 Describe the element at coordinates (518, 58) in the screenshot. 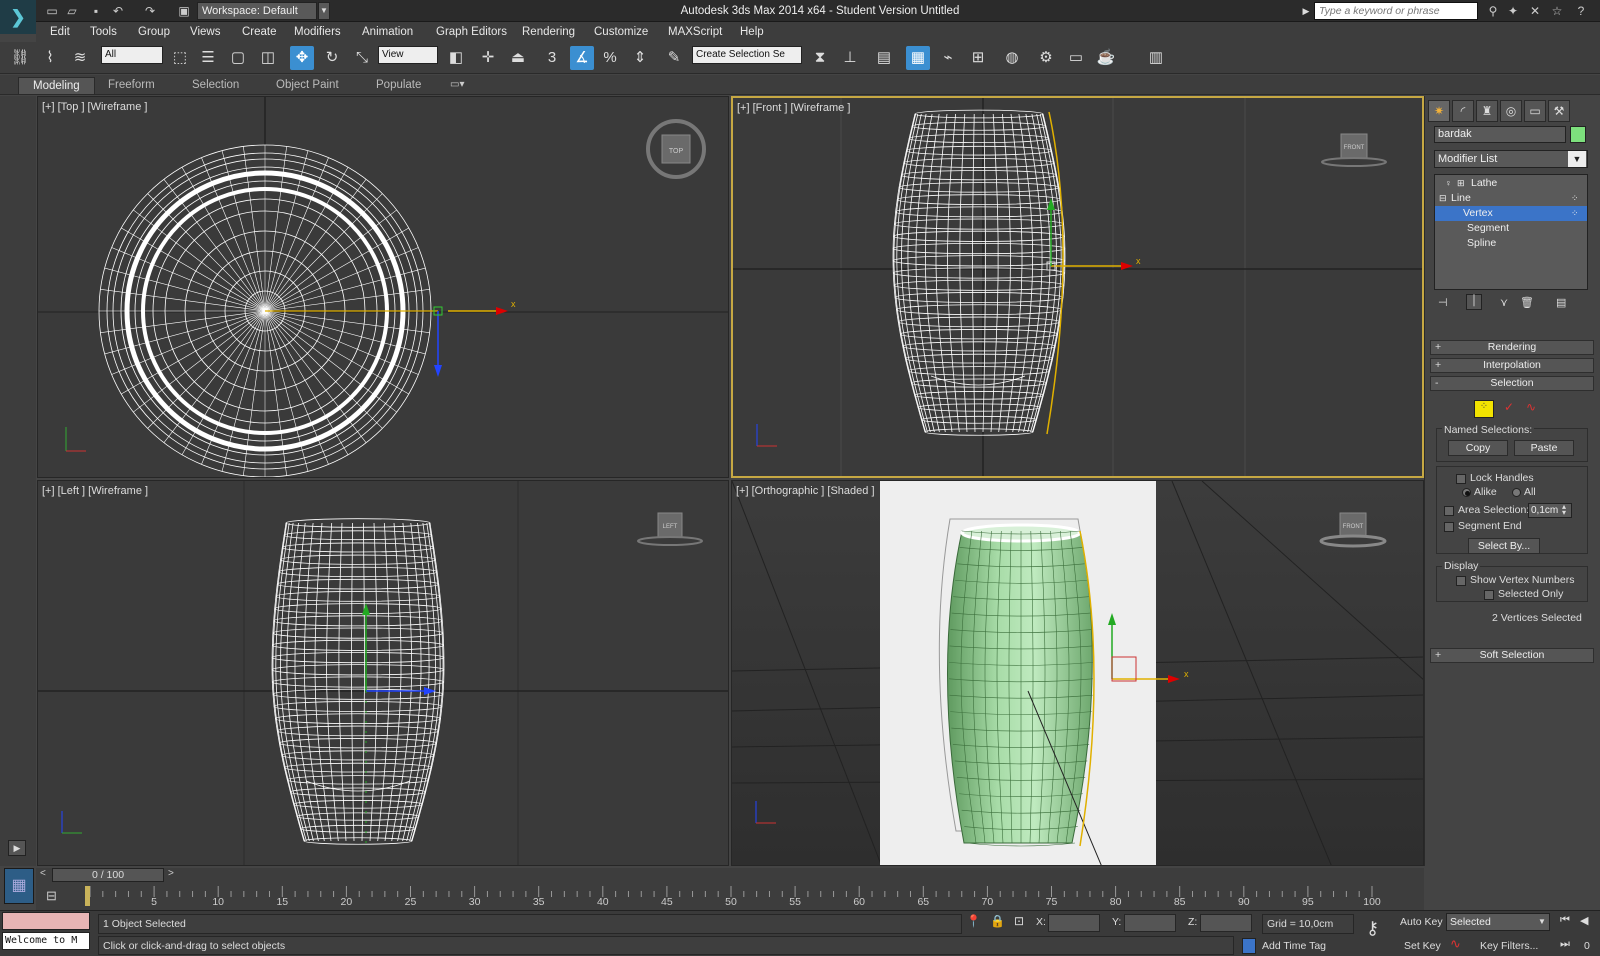

I see `keyboard-shortcut-icon: ⏏` at that location.